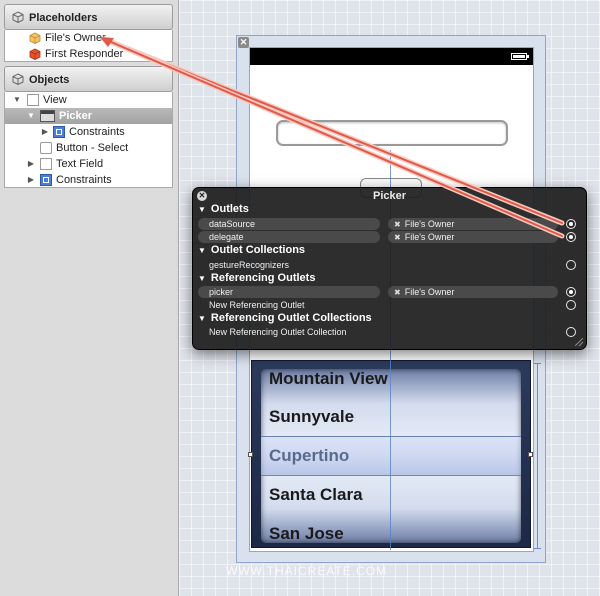  Describe the element at coordinates (49, 80) in the screenshot. I see `objects-title: Objects` at that location.